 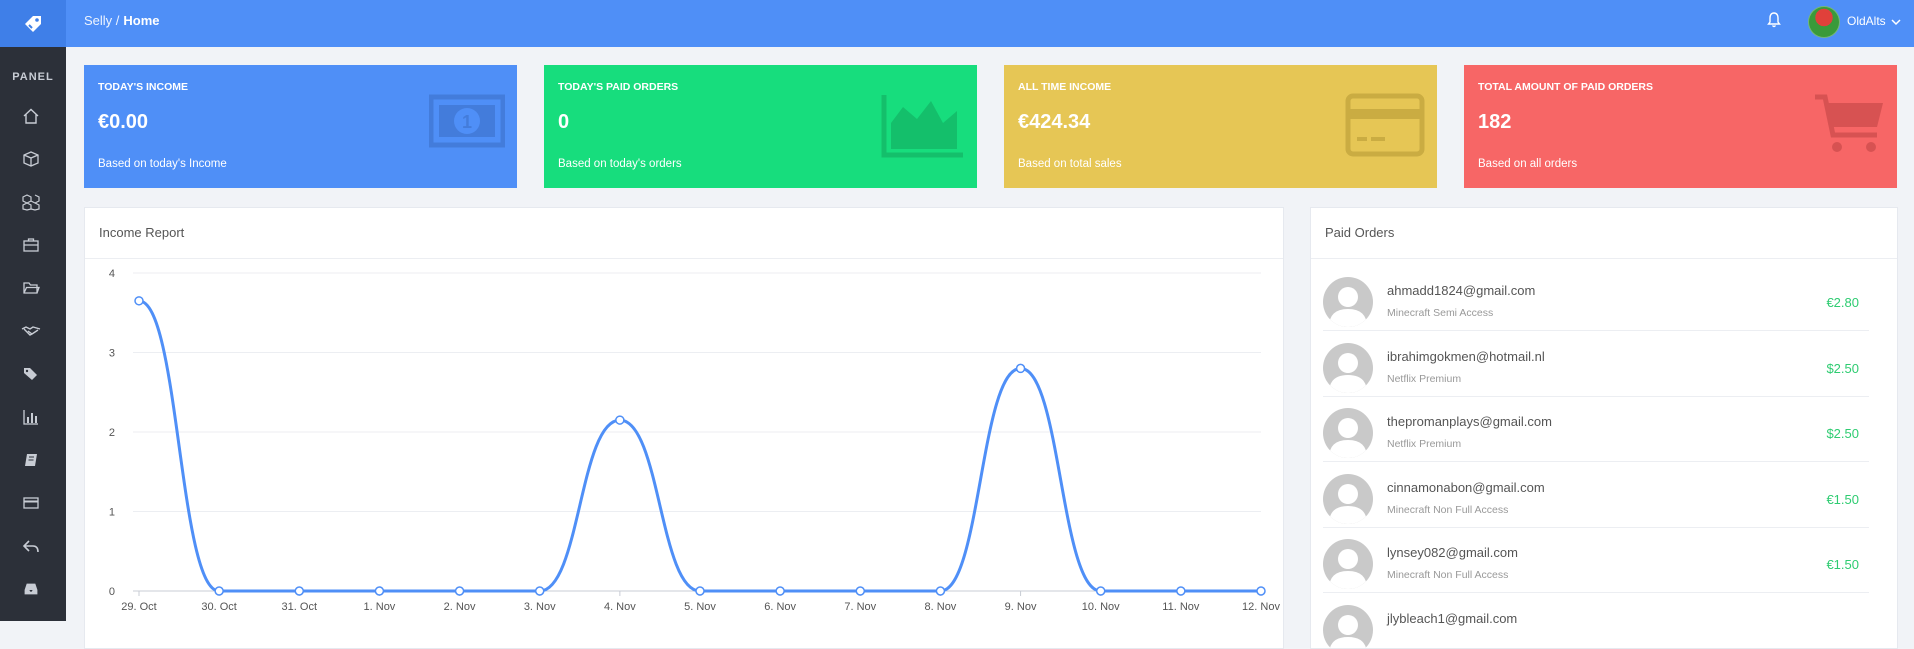 What do you see at coordinates (1181, 607) in the screenshot?
I see `x-tick-label: 11. Nov` at bounding box center [1181, 607].